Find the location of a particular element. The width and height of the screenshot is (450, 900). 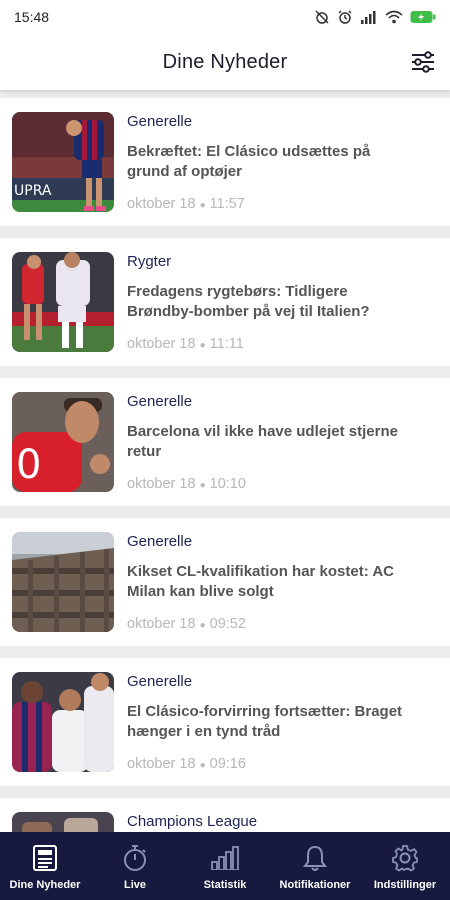

bell-icon is located at coordinates (315, 858).